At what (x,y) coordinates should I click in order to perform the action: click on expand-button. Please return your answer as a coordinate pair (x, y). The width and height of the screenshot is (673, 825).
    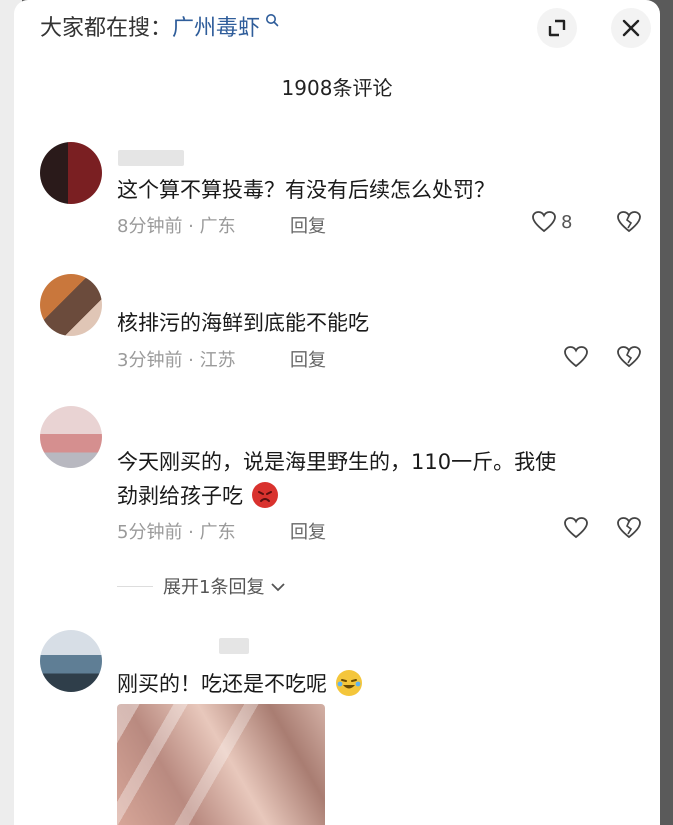
    Looking at the image, I should click on (557, 28).